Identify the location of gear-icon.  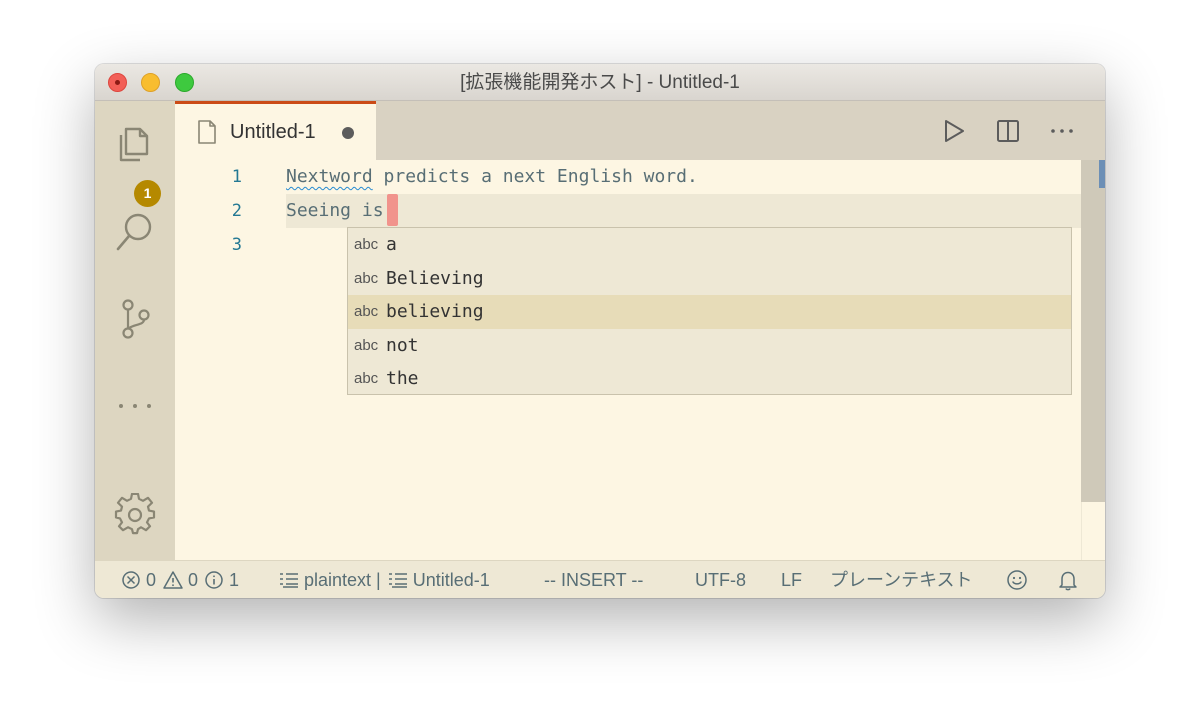
(135, 514).